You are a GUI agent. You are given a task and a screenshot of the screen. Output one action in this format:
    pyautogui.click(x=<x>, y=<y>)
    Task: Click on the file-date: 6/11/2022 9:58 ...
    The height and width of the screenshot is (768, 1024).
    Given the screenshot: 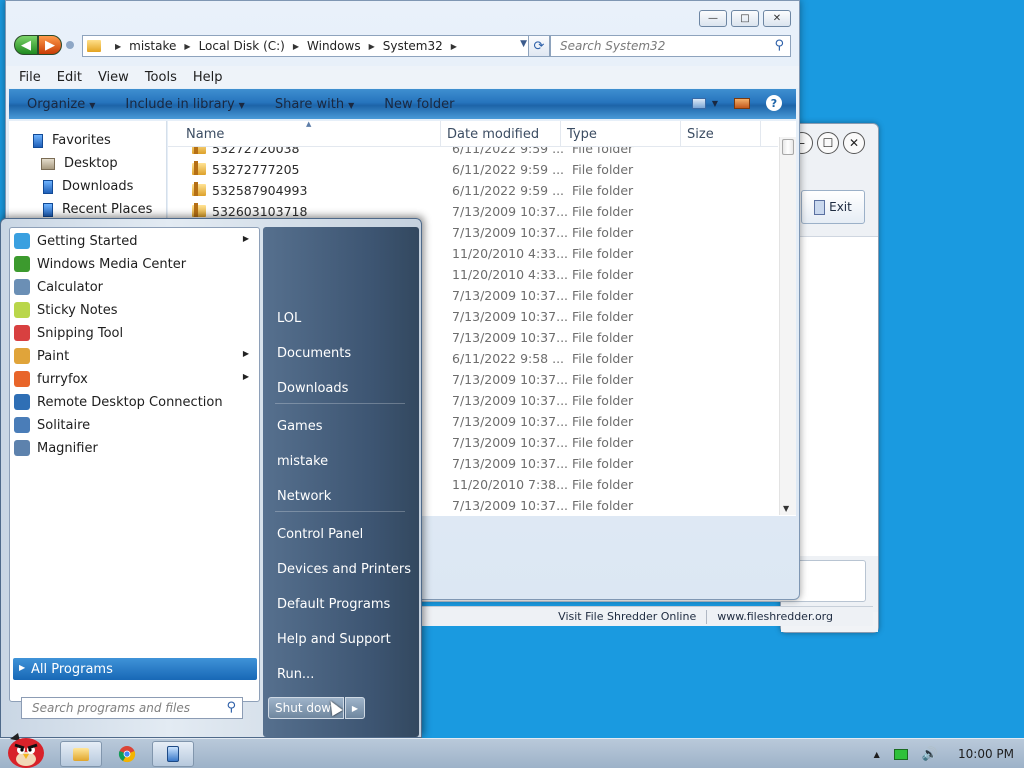 What is the action you would take?
    pyautogui.click(x=508, y=358)
    